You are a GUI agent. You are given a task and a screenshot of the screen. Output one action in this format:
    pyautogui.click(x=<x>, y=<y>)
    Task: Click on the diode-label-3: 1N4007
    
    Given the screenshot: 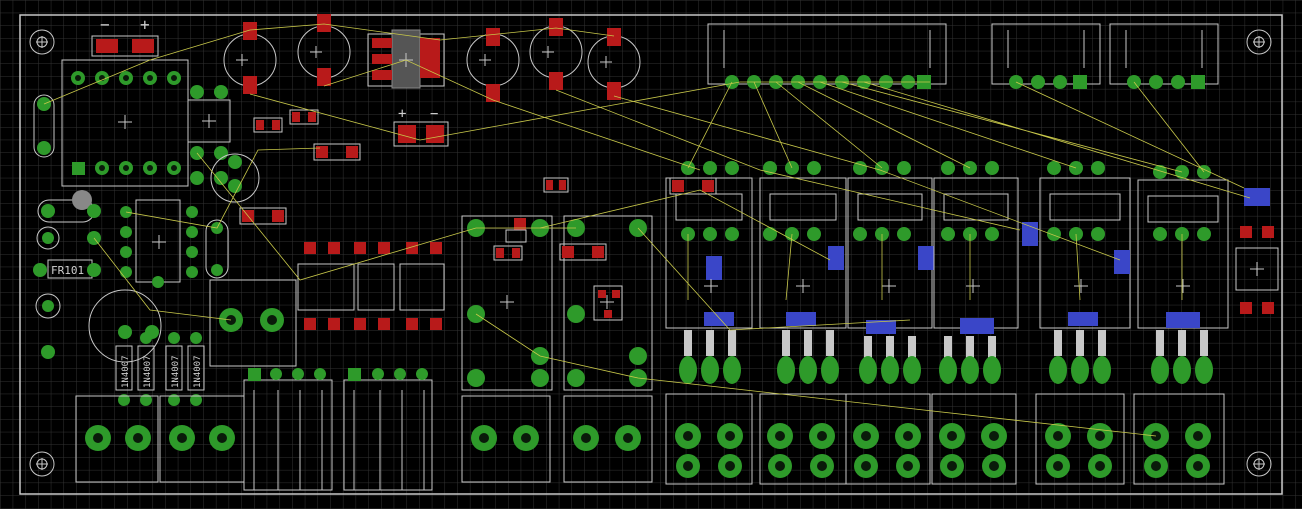 What is the action you would take?
    pyautogui.click(x=176, y=371)
    